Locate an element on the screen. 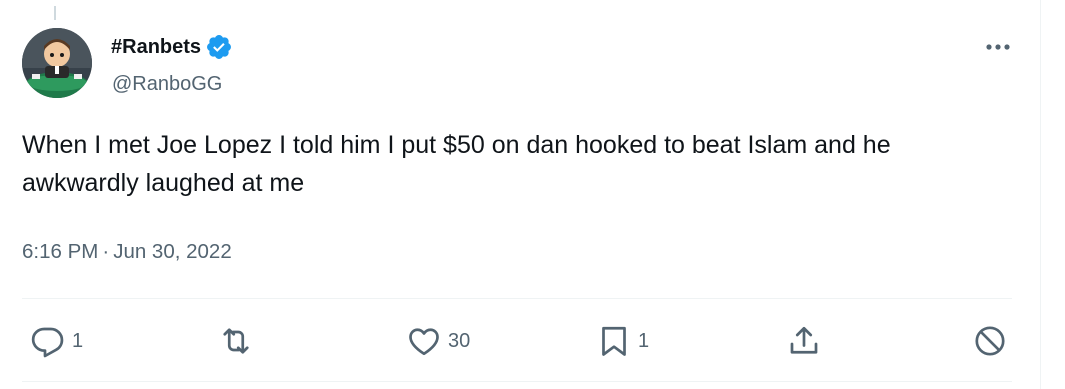 The height and width of the screenshot is (389, 1065). avatar-image is located at coordinates (57, 63).